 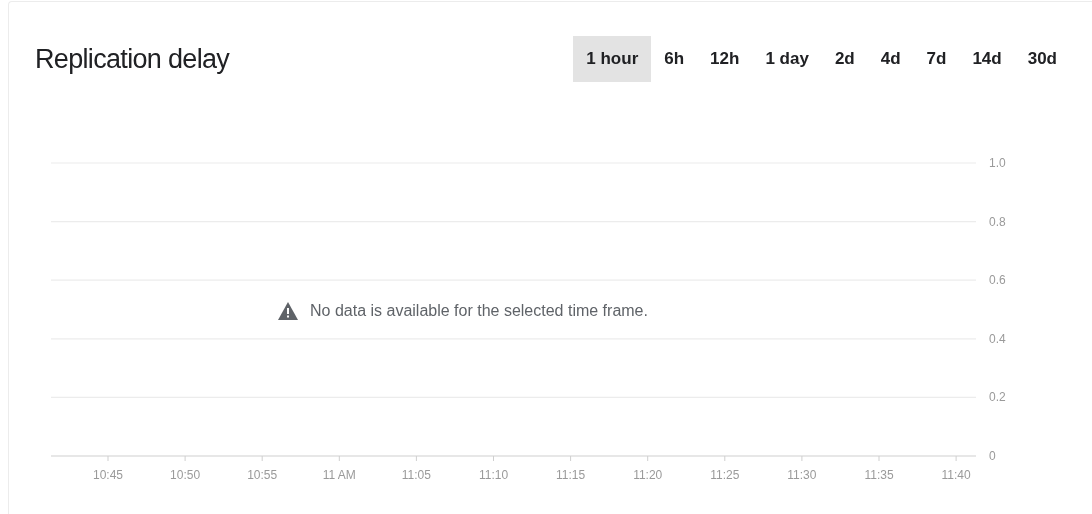 I want to click on time-range-tab: 7d, so click(x=936, y=59).